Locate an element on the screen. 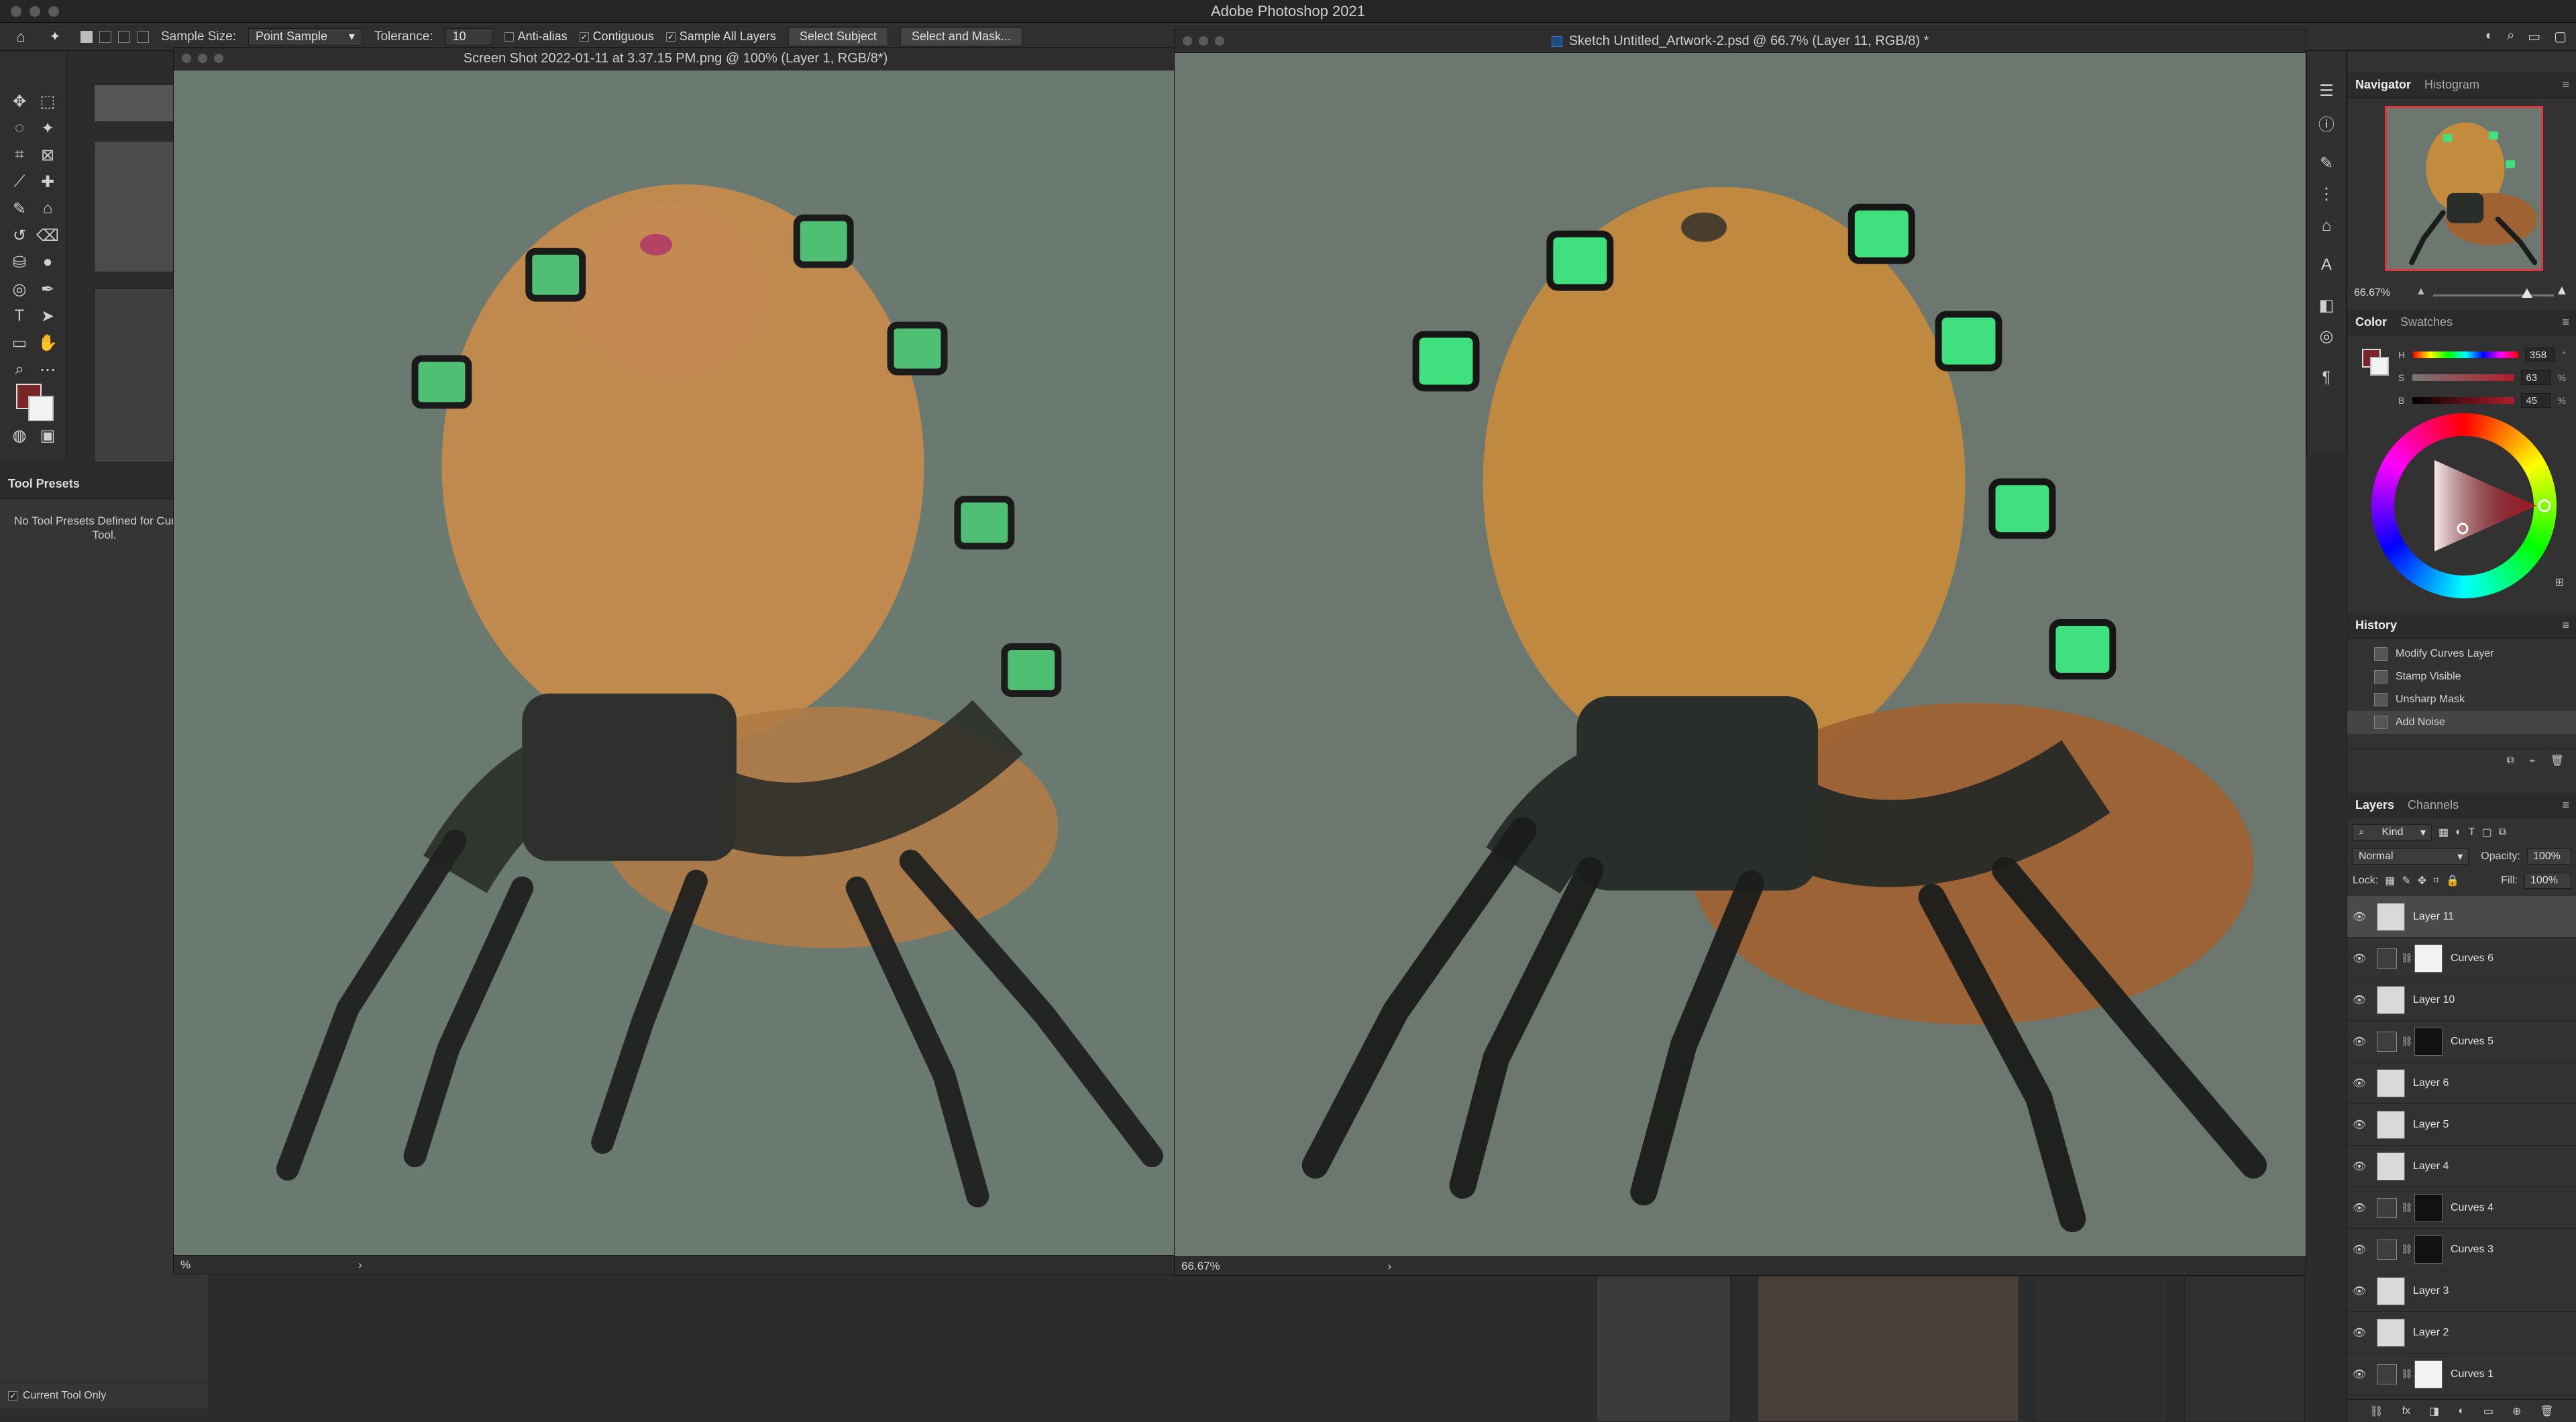 This screenshot has height=1422, width=2576. lasso-tool-icon: ◌ is located at coordinates (19, 129).